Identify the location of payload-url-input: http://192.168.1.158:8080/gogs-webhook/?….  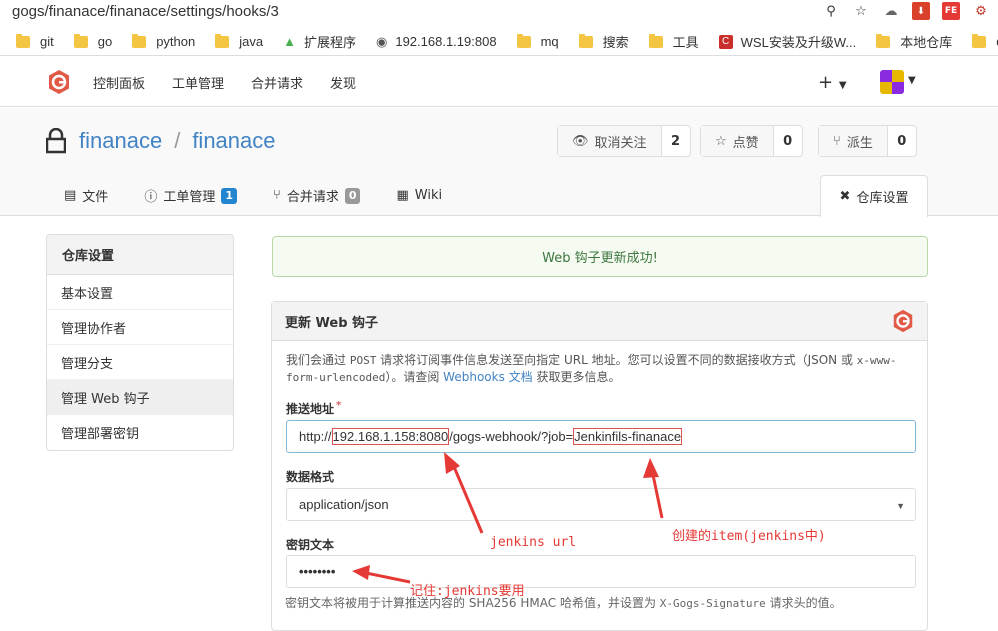
(601, 436).